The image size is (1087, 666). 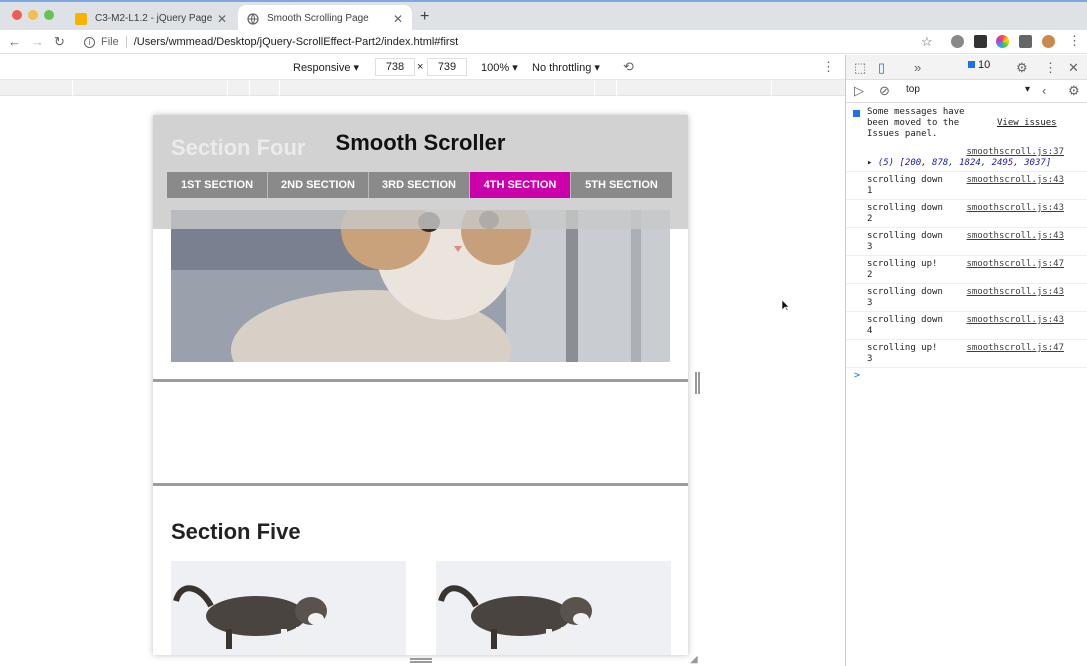 What do you see at coordinates (1002, 41) in the screenshot?
I see `color-picker-icon` at bounding box center [1002, 41].